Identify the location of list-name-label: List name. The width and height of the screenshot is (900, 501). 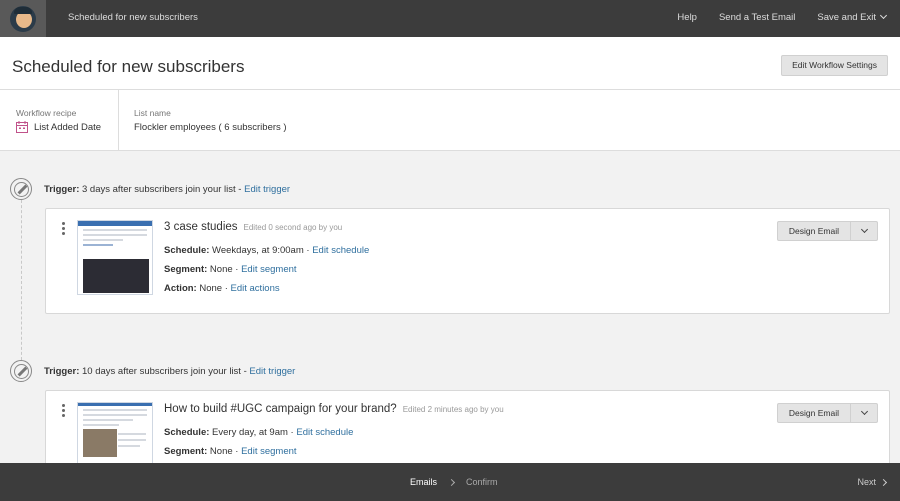
(152, 113).